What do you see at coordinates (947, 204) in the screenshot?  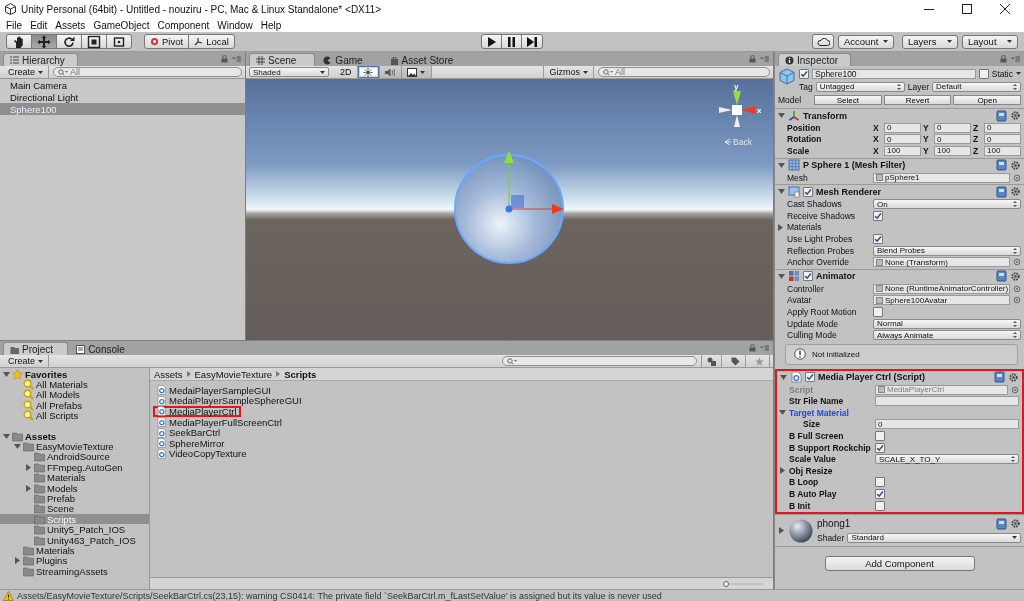 I see `dropdown: On` at bounding box center [947, 204].